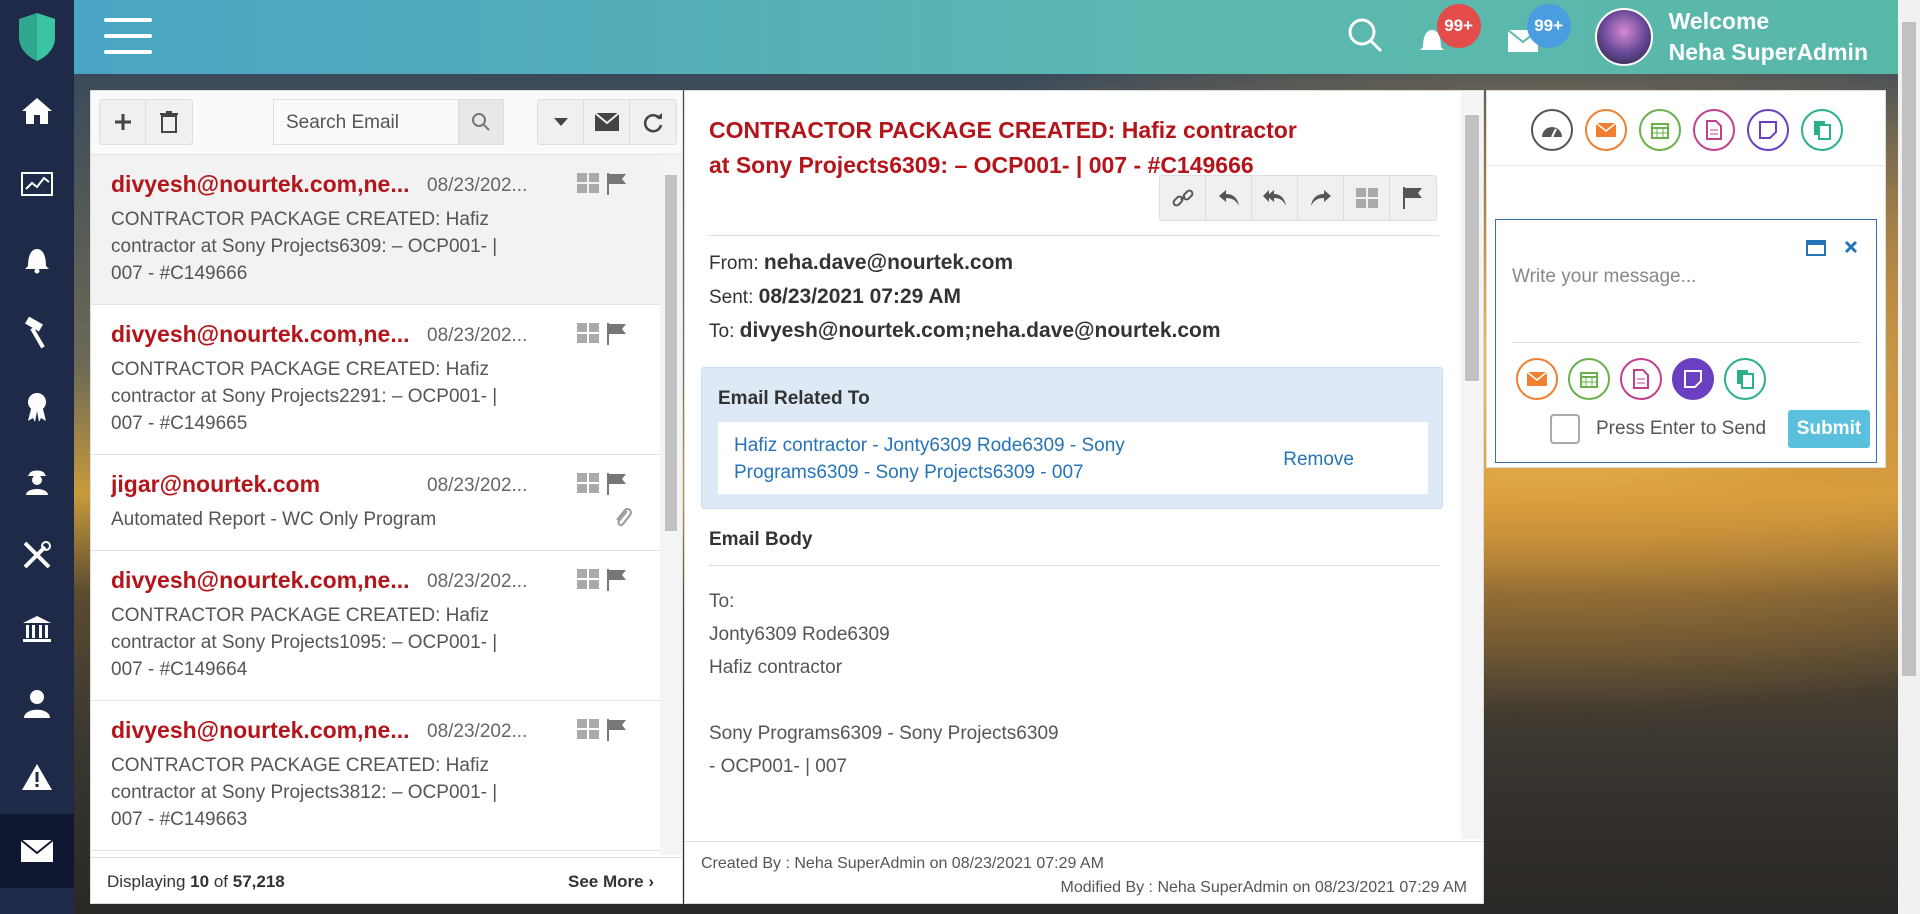  I want to click on messages-button: 99+, so click(1539, 30).